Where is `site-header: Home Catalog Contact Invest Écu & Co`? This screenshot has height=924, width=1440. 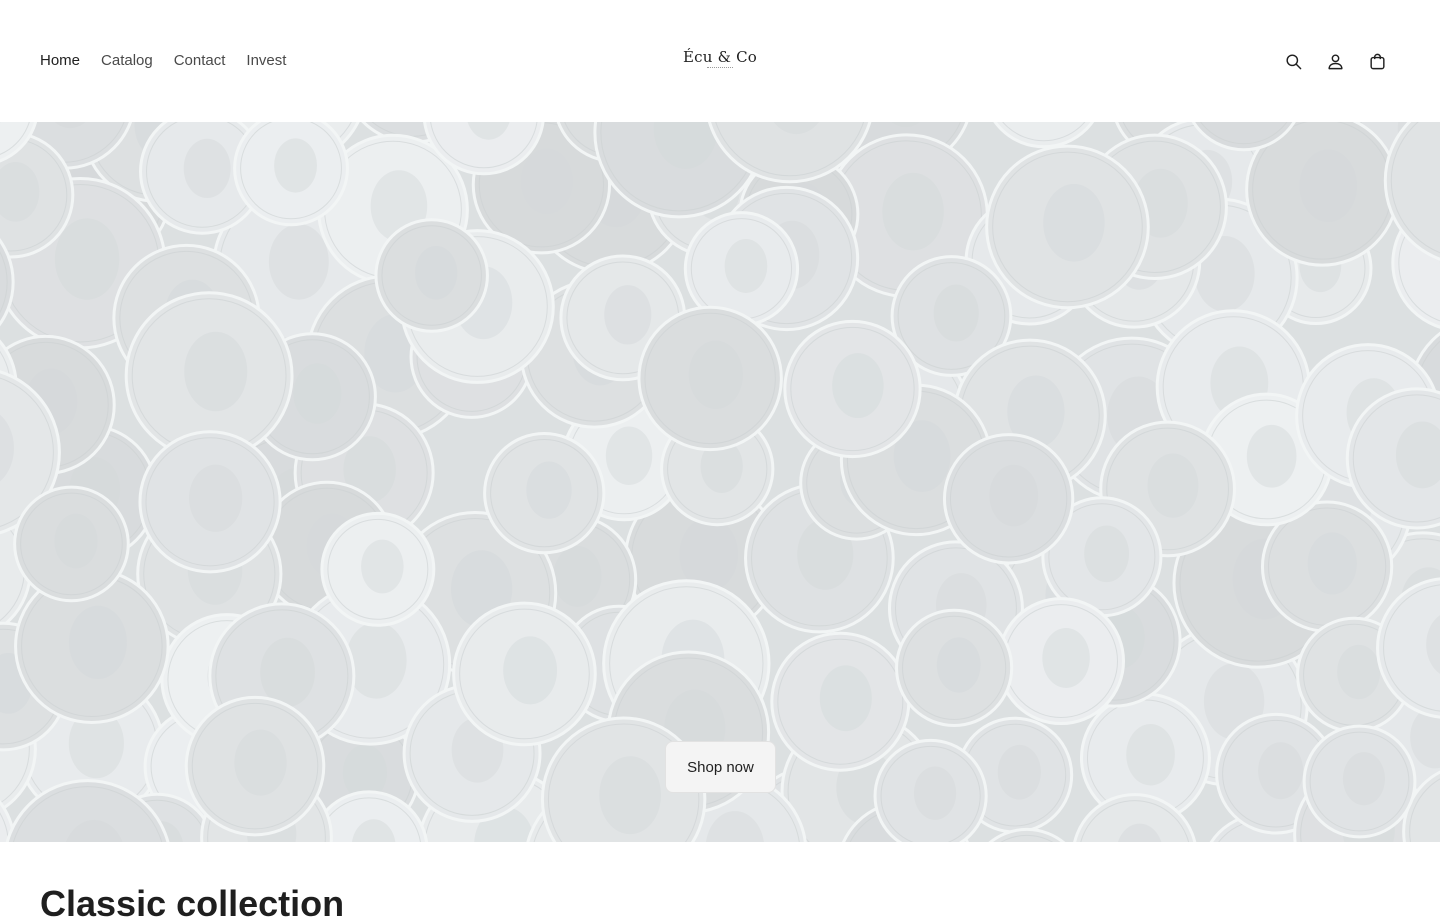 site-header: Home Catalog Contact Invest Écu & Co is located at coordinates (720, 61).